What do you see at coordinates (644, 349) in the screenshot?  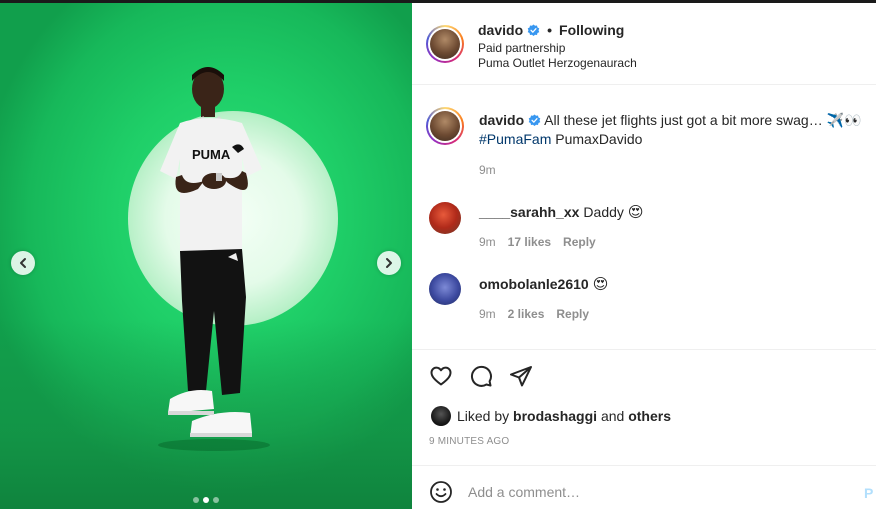 I see `actions-divider` at bounding box center [644, 349].